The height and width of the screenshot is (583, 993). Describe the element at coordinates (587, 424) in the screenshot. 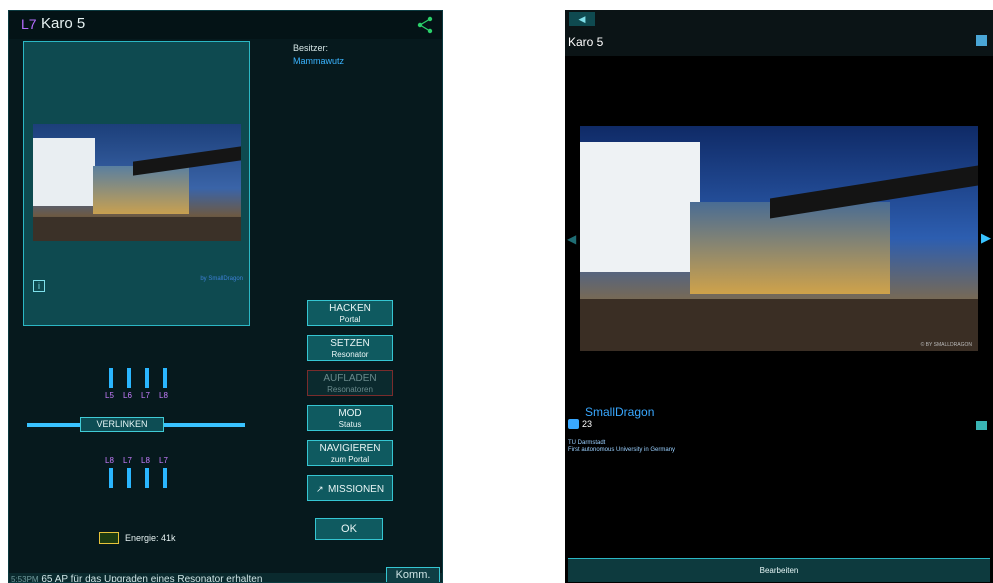

I see `like-count: 23` at that location.